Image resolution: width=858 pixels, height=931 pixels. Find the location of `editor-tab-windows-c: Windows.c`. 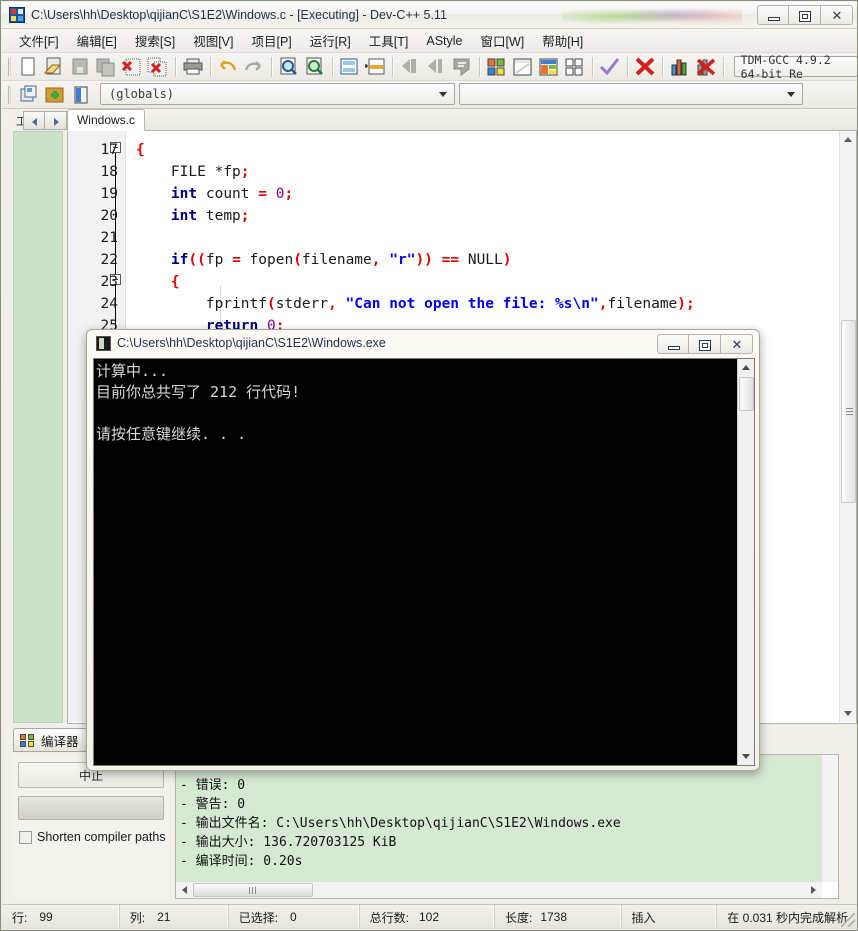

editor-tab-windows-c: Windows.c is located at coordinates (106, 120).